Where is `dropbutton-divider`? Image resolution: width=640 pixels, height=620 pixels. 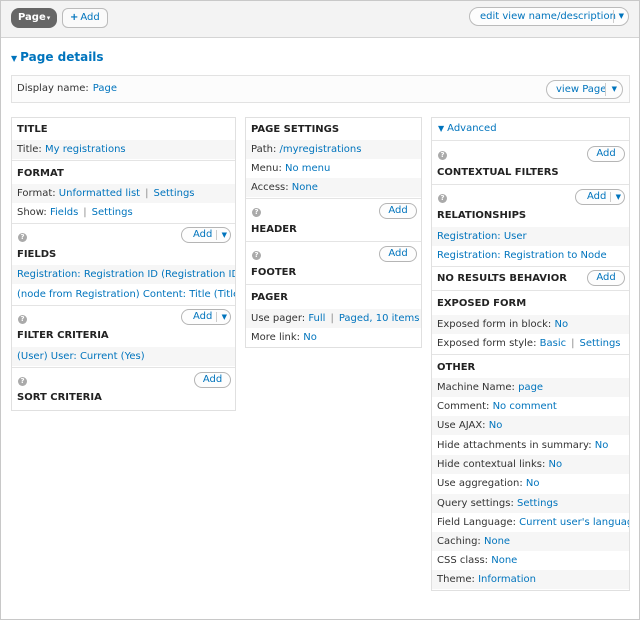
dropbutton-divider is located at coordinates (613, 16).